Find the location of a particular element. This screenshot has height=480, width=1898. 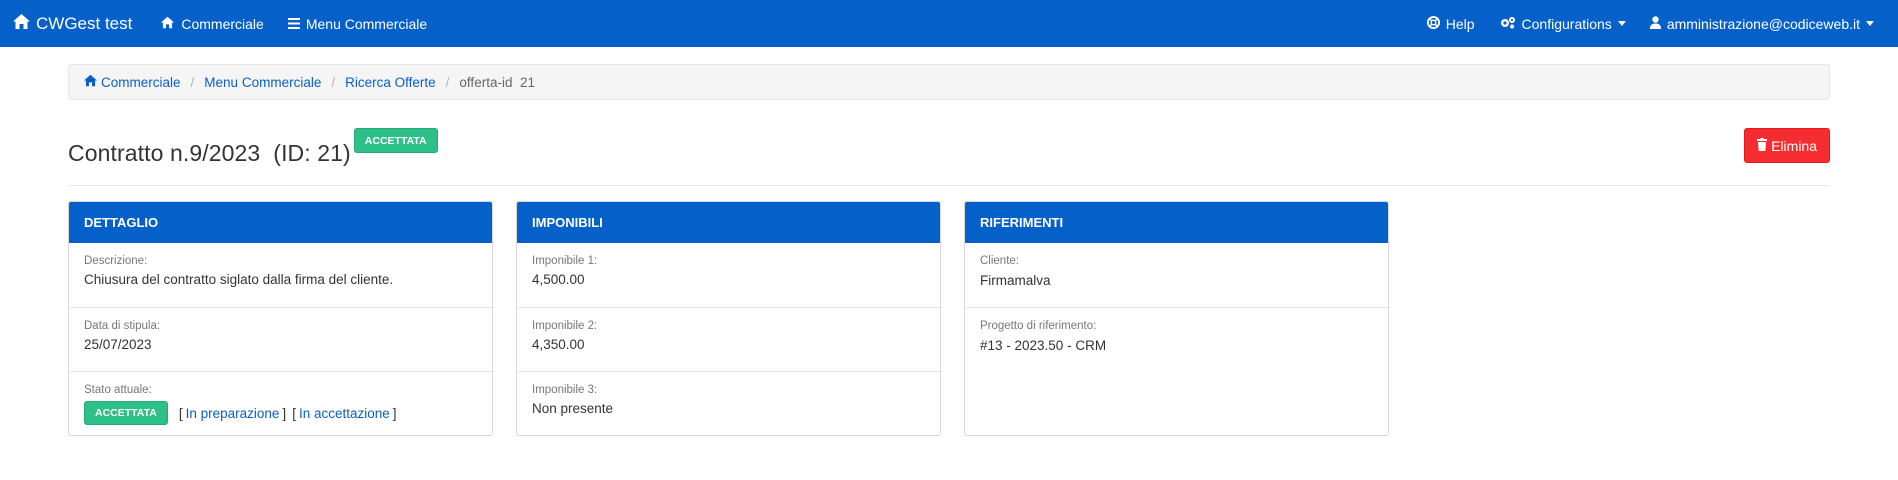

brand-link: CWGest test is located at coordinates (72, 24).